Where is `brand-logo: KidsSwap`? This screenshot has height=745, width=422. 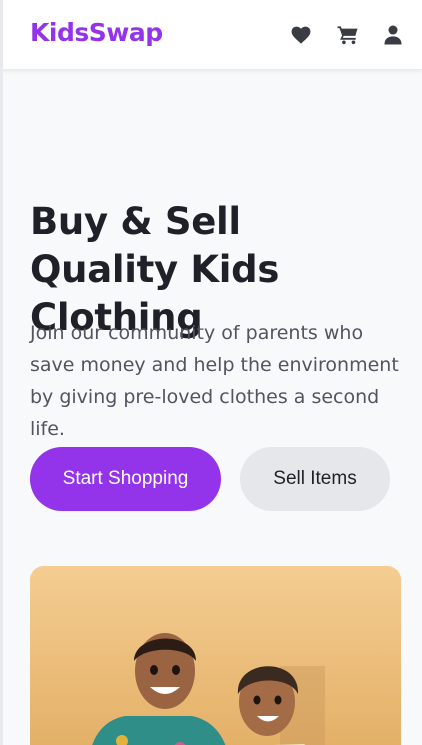 brand-logo: KidsSwap is located at coordinates (96, 32).